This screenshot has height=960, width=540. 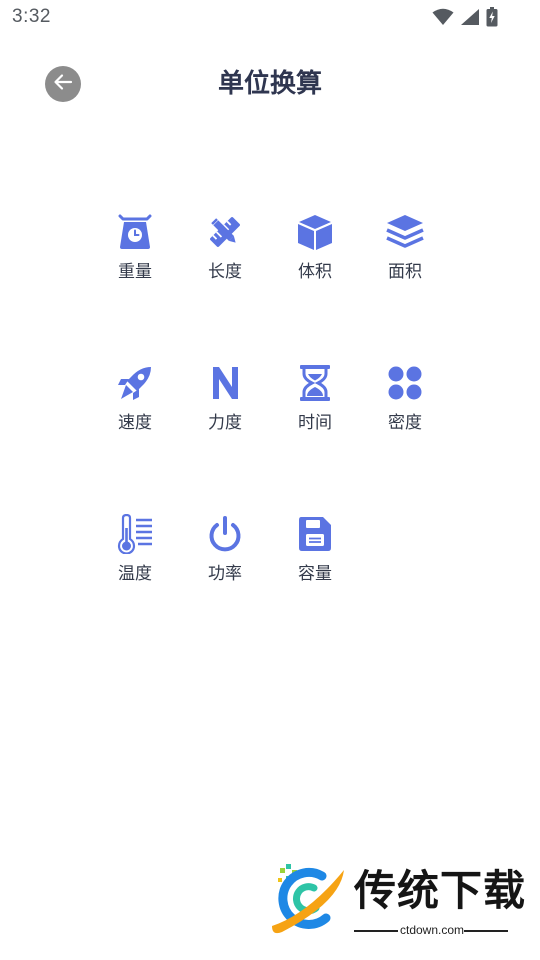 What do you see at coordinates (225, 589) in the screenshot?
I see `category-power: 功率` at bounding box center [225, 589].